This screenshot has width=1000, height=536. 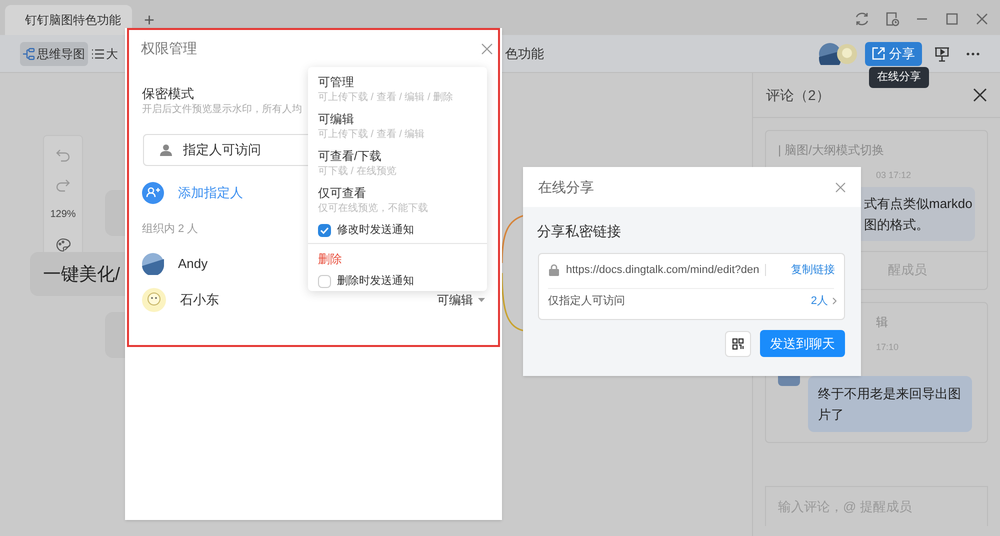 What do you see at coordinates (222, 109) in the screenshot?
I see `setting-description: 开启后文件预览显示水印，所有人均` at bounding box center [222, 109].